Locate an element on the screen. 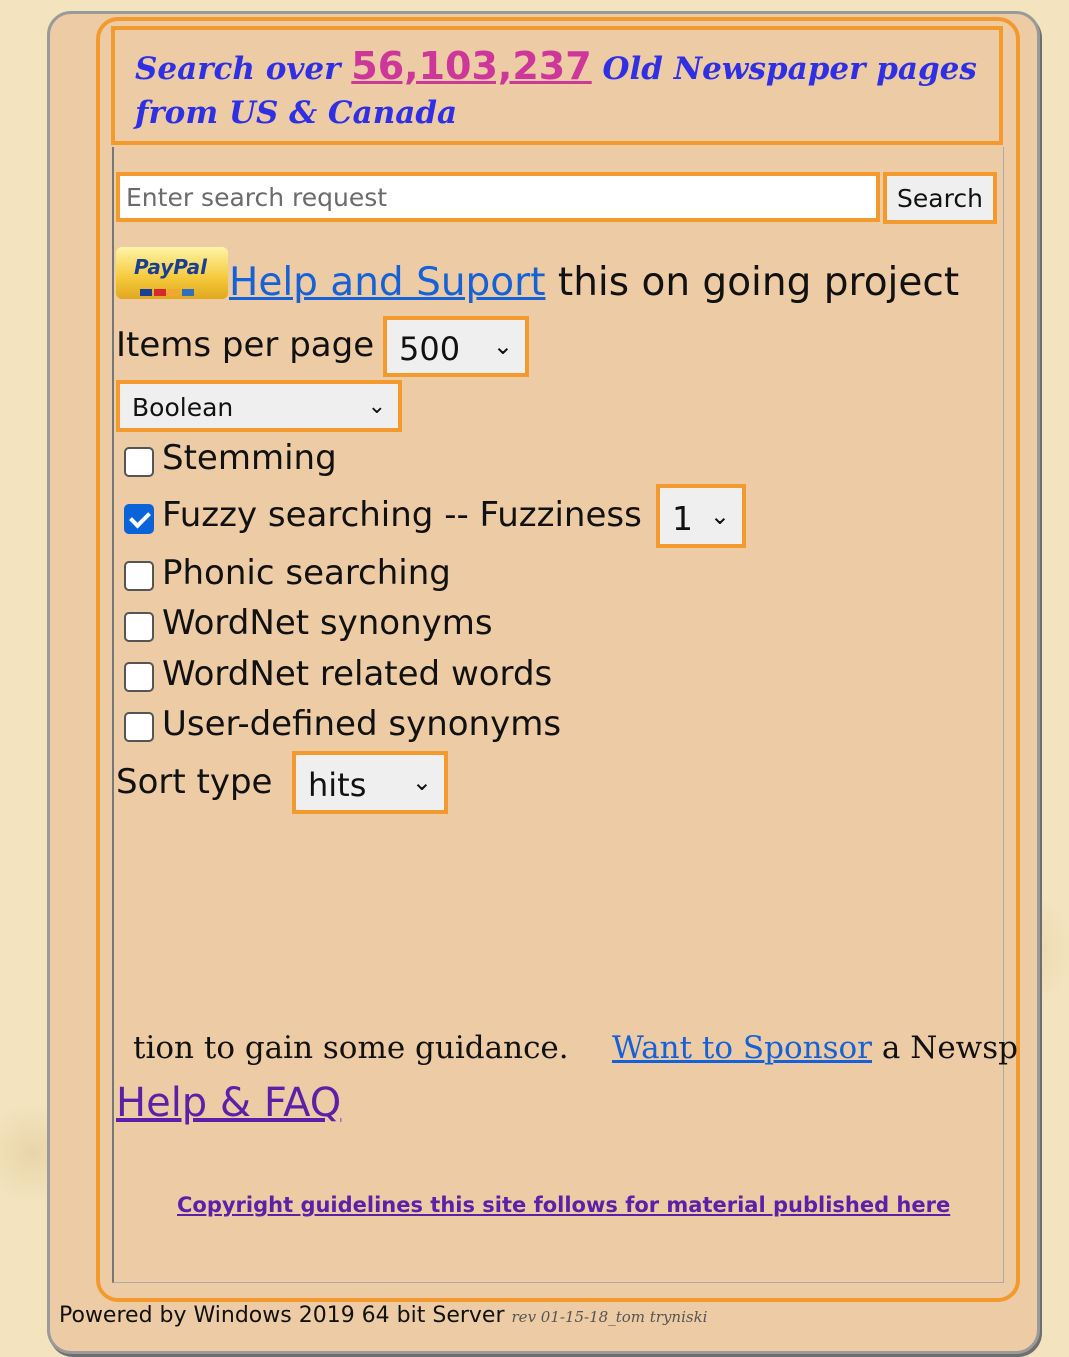  footer-revision: rev 01-15-18_tom tryniski is located at coordinates (609, 1317).